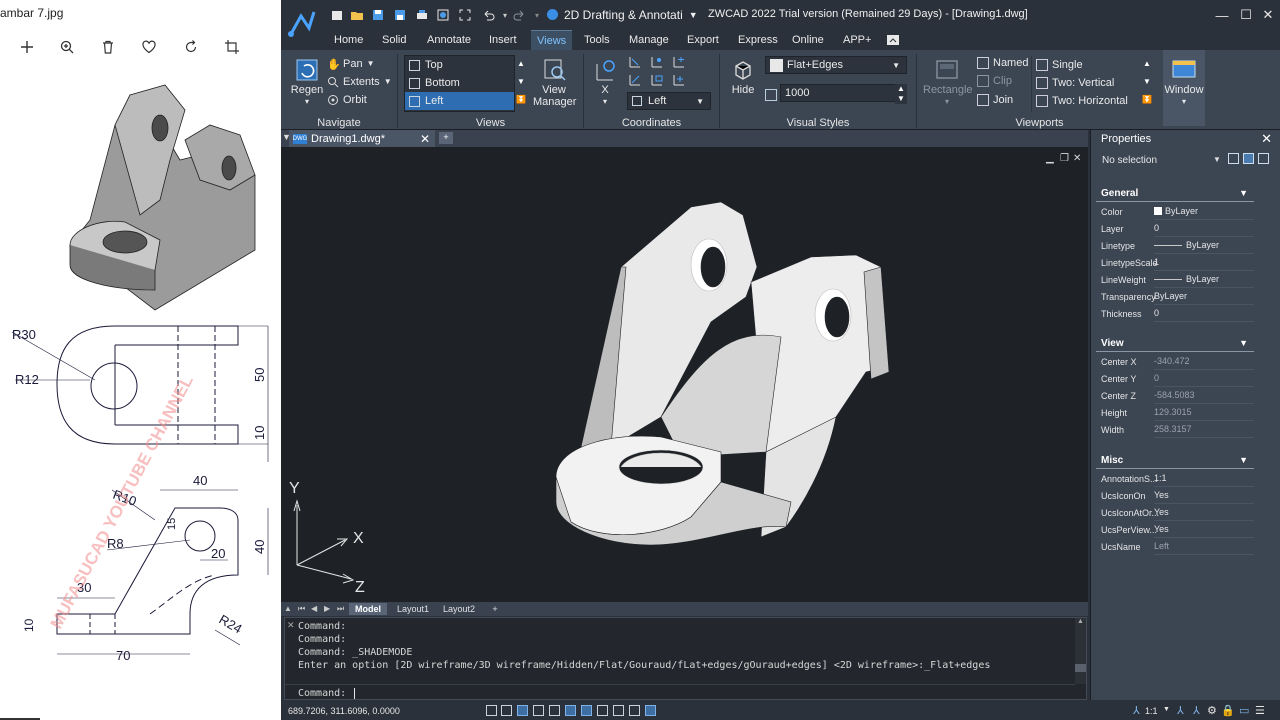  I want to click on tab-solid: Solid, so click(394, 40).